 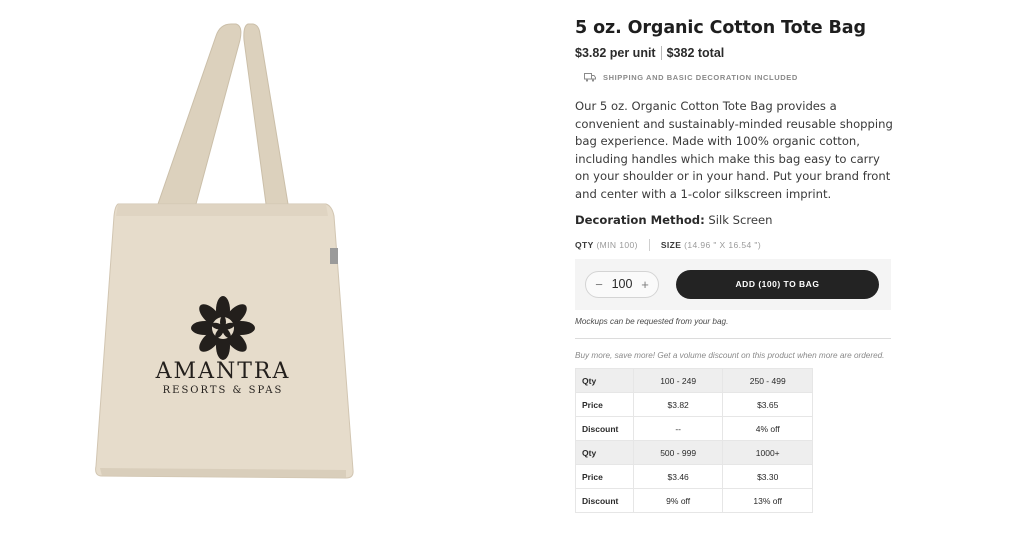 I want to click on table-cell: $3.46, so click(x=678, y=477).